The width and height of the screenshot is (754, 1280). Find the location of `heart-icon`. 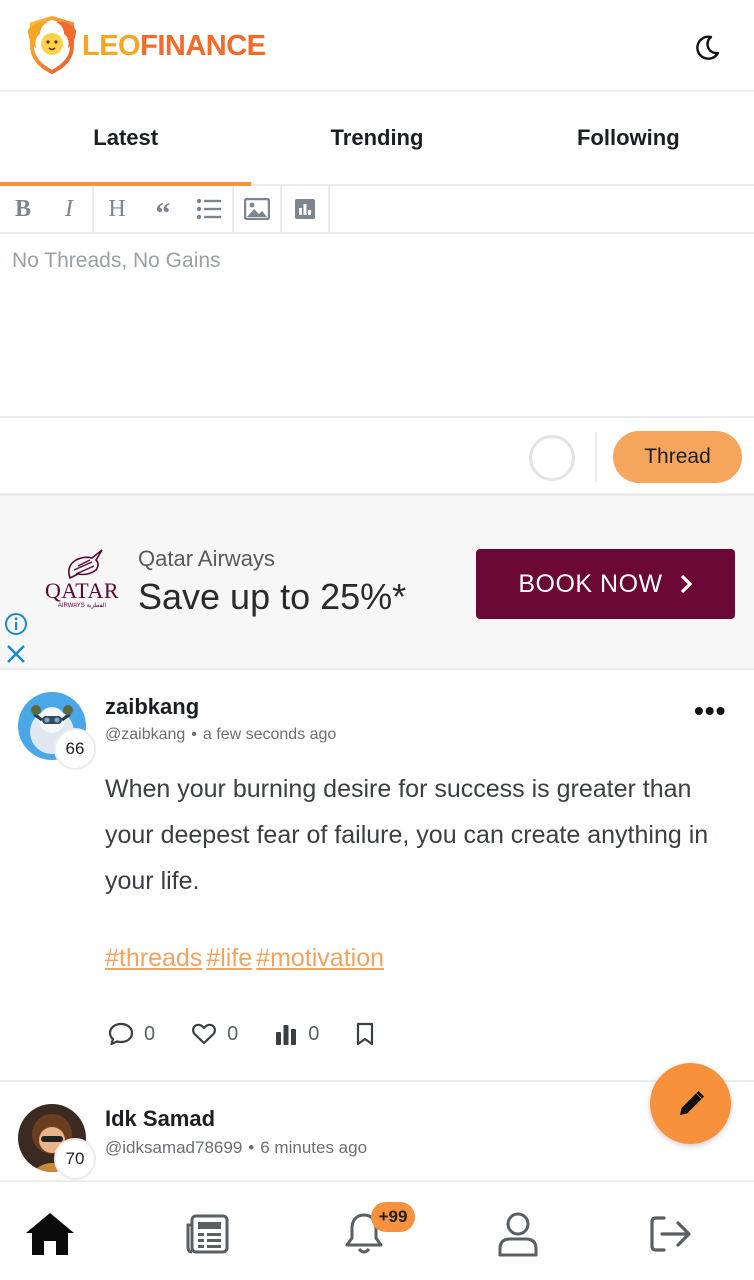

heart-icon is located at coordinates (204, 1034).